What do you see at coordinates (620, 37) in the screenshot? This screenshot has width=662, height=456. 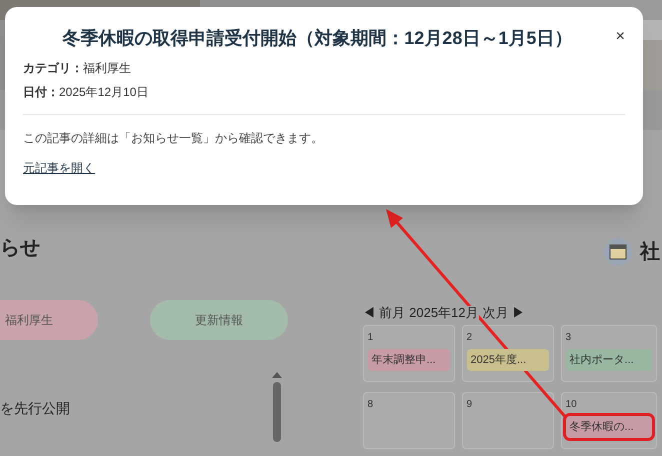 I see `close-button: ×` at bounding box center [620, 37].